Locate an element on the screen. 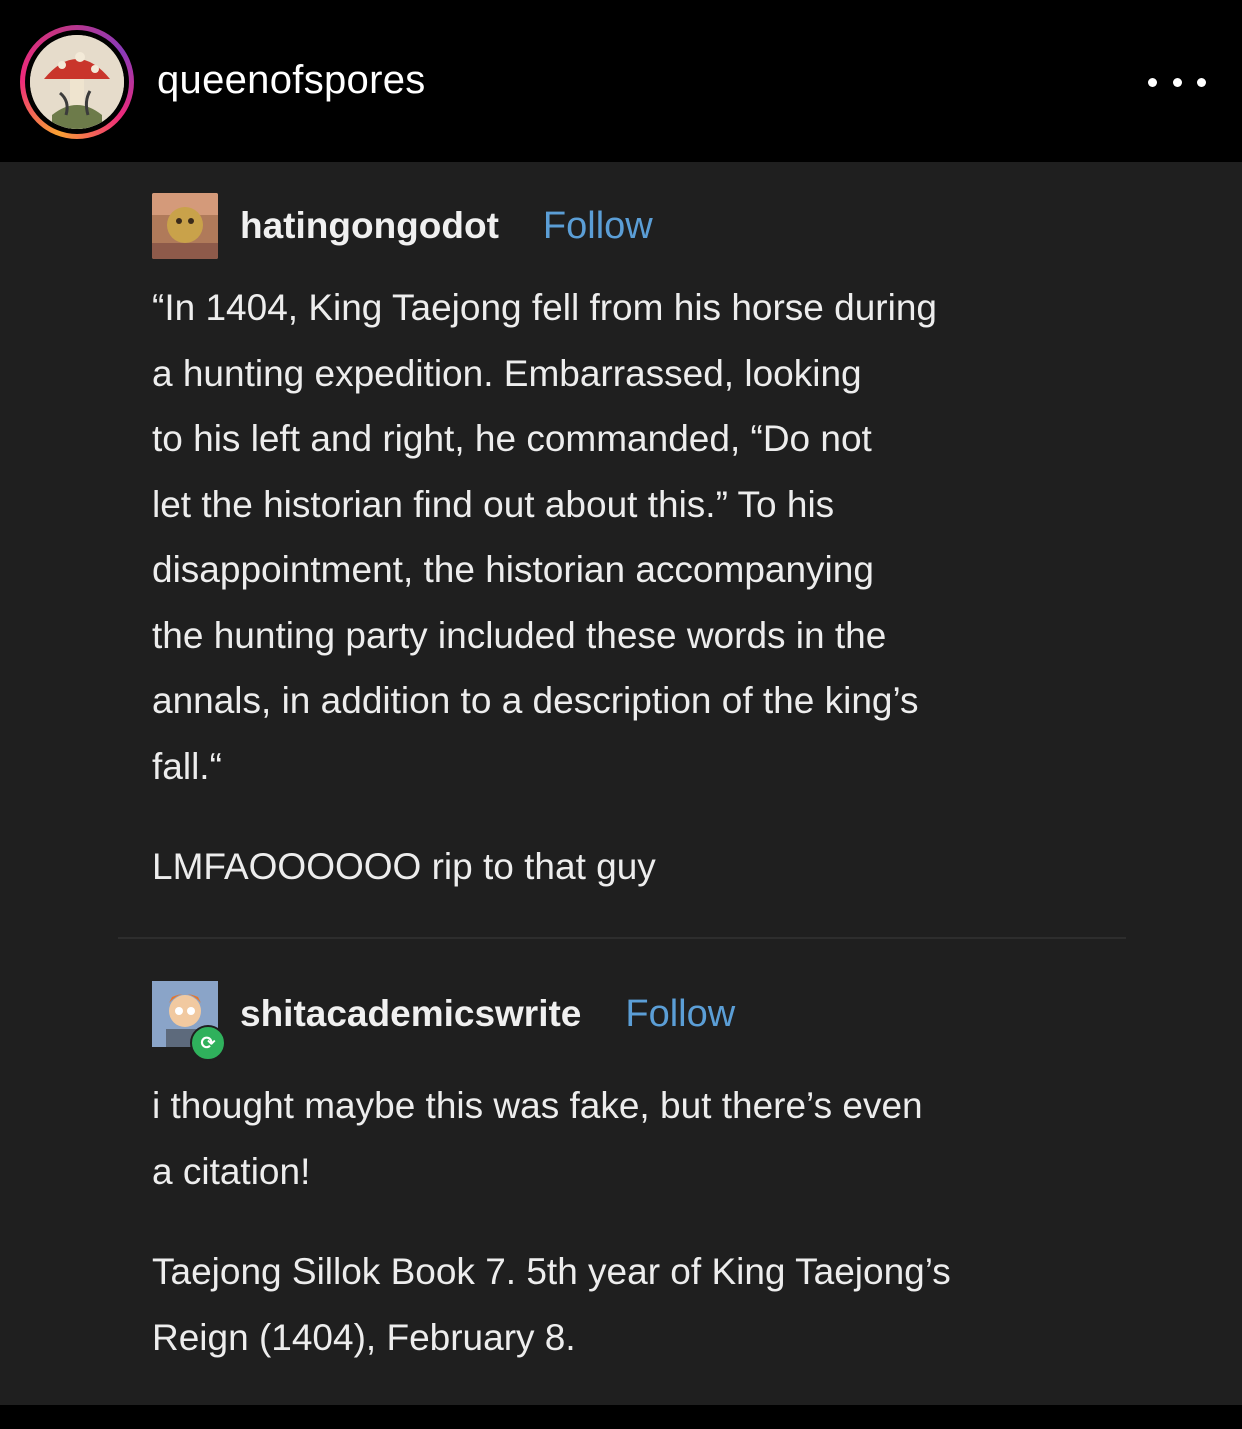 This screenshot has height=1429, width=1242. story-ring is located at coordinates (77, 82).